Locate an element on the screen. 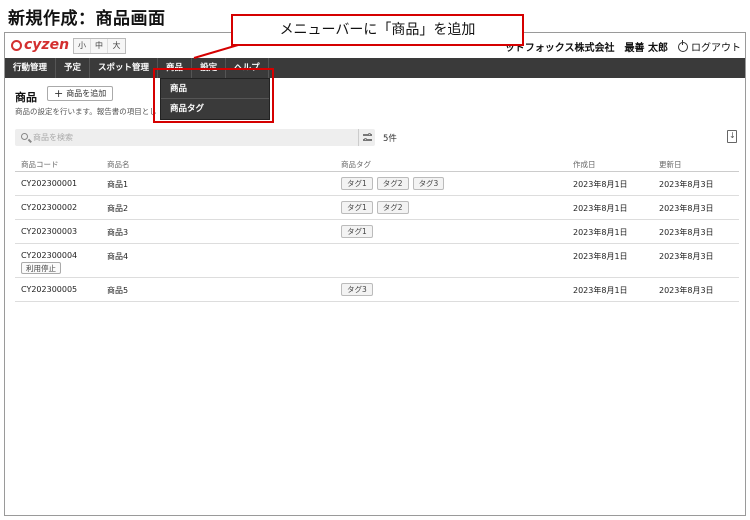  page-title: 商品 is located at coordinates (26, 97).